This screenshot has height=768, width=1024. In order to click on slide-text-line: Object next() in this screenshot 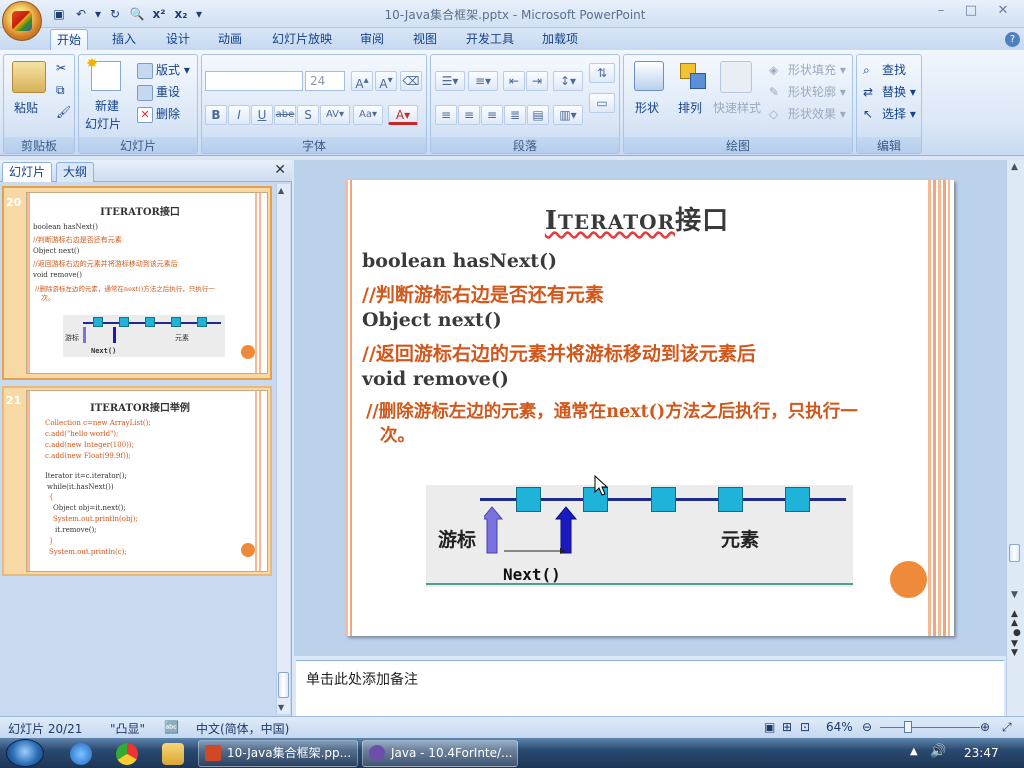, I will do `click(432, 320)`.